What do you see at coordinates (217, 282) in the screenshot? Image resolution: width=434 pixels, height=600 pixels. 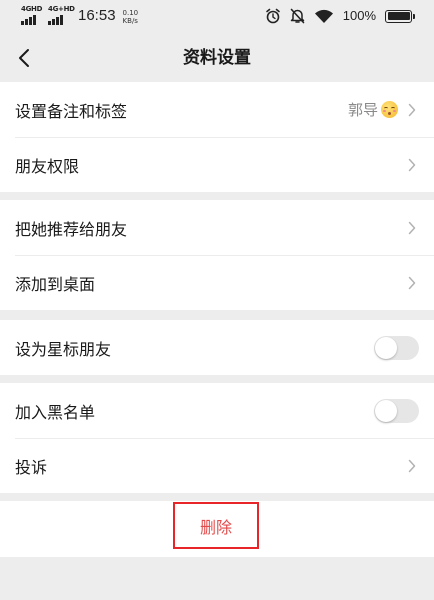 I see `add-desktop-row: 添加到桌面` at bounding box center [217, 282].